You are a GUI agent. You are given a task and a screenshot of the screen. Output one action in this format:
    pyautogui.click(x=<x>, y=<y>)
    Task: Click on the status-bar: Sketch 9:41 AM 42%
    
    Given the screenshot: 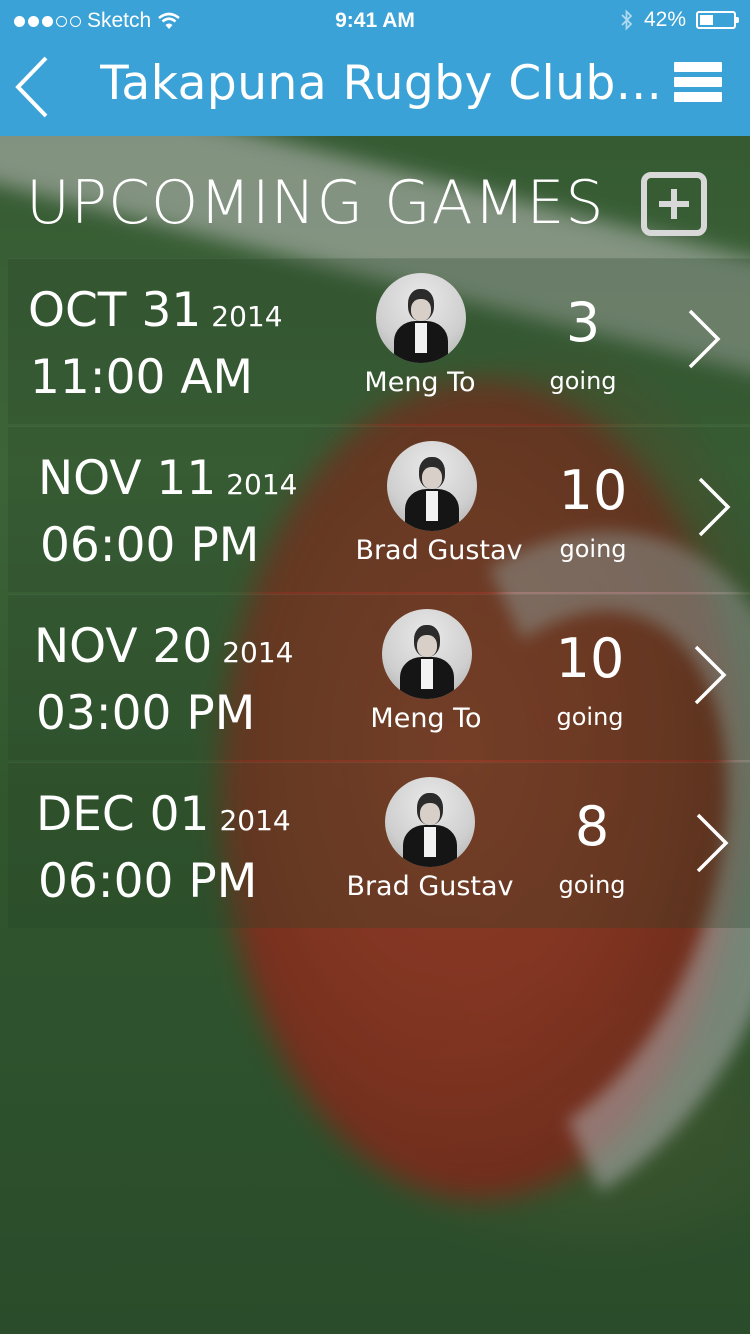 What is the action you would take?
    pyautogui.click(x=375, y=20)
    